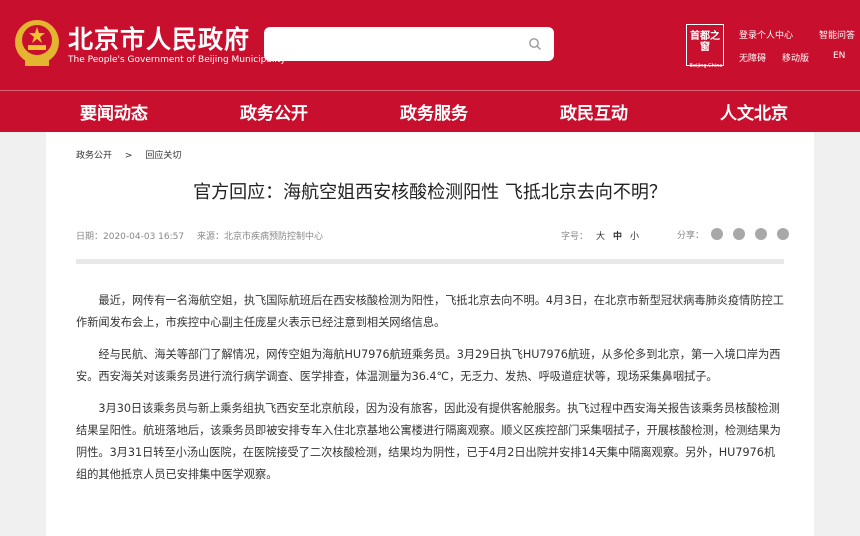 Image resolution: width=860 pixels, height=536 pixels. What do you see at coordinates (130, 237) in the screenshot?
I see `article-date: 日期：2020-04-03 16:57` at bounding box center [130, 237].